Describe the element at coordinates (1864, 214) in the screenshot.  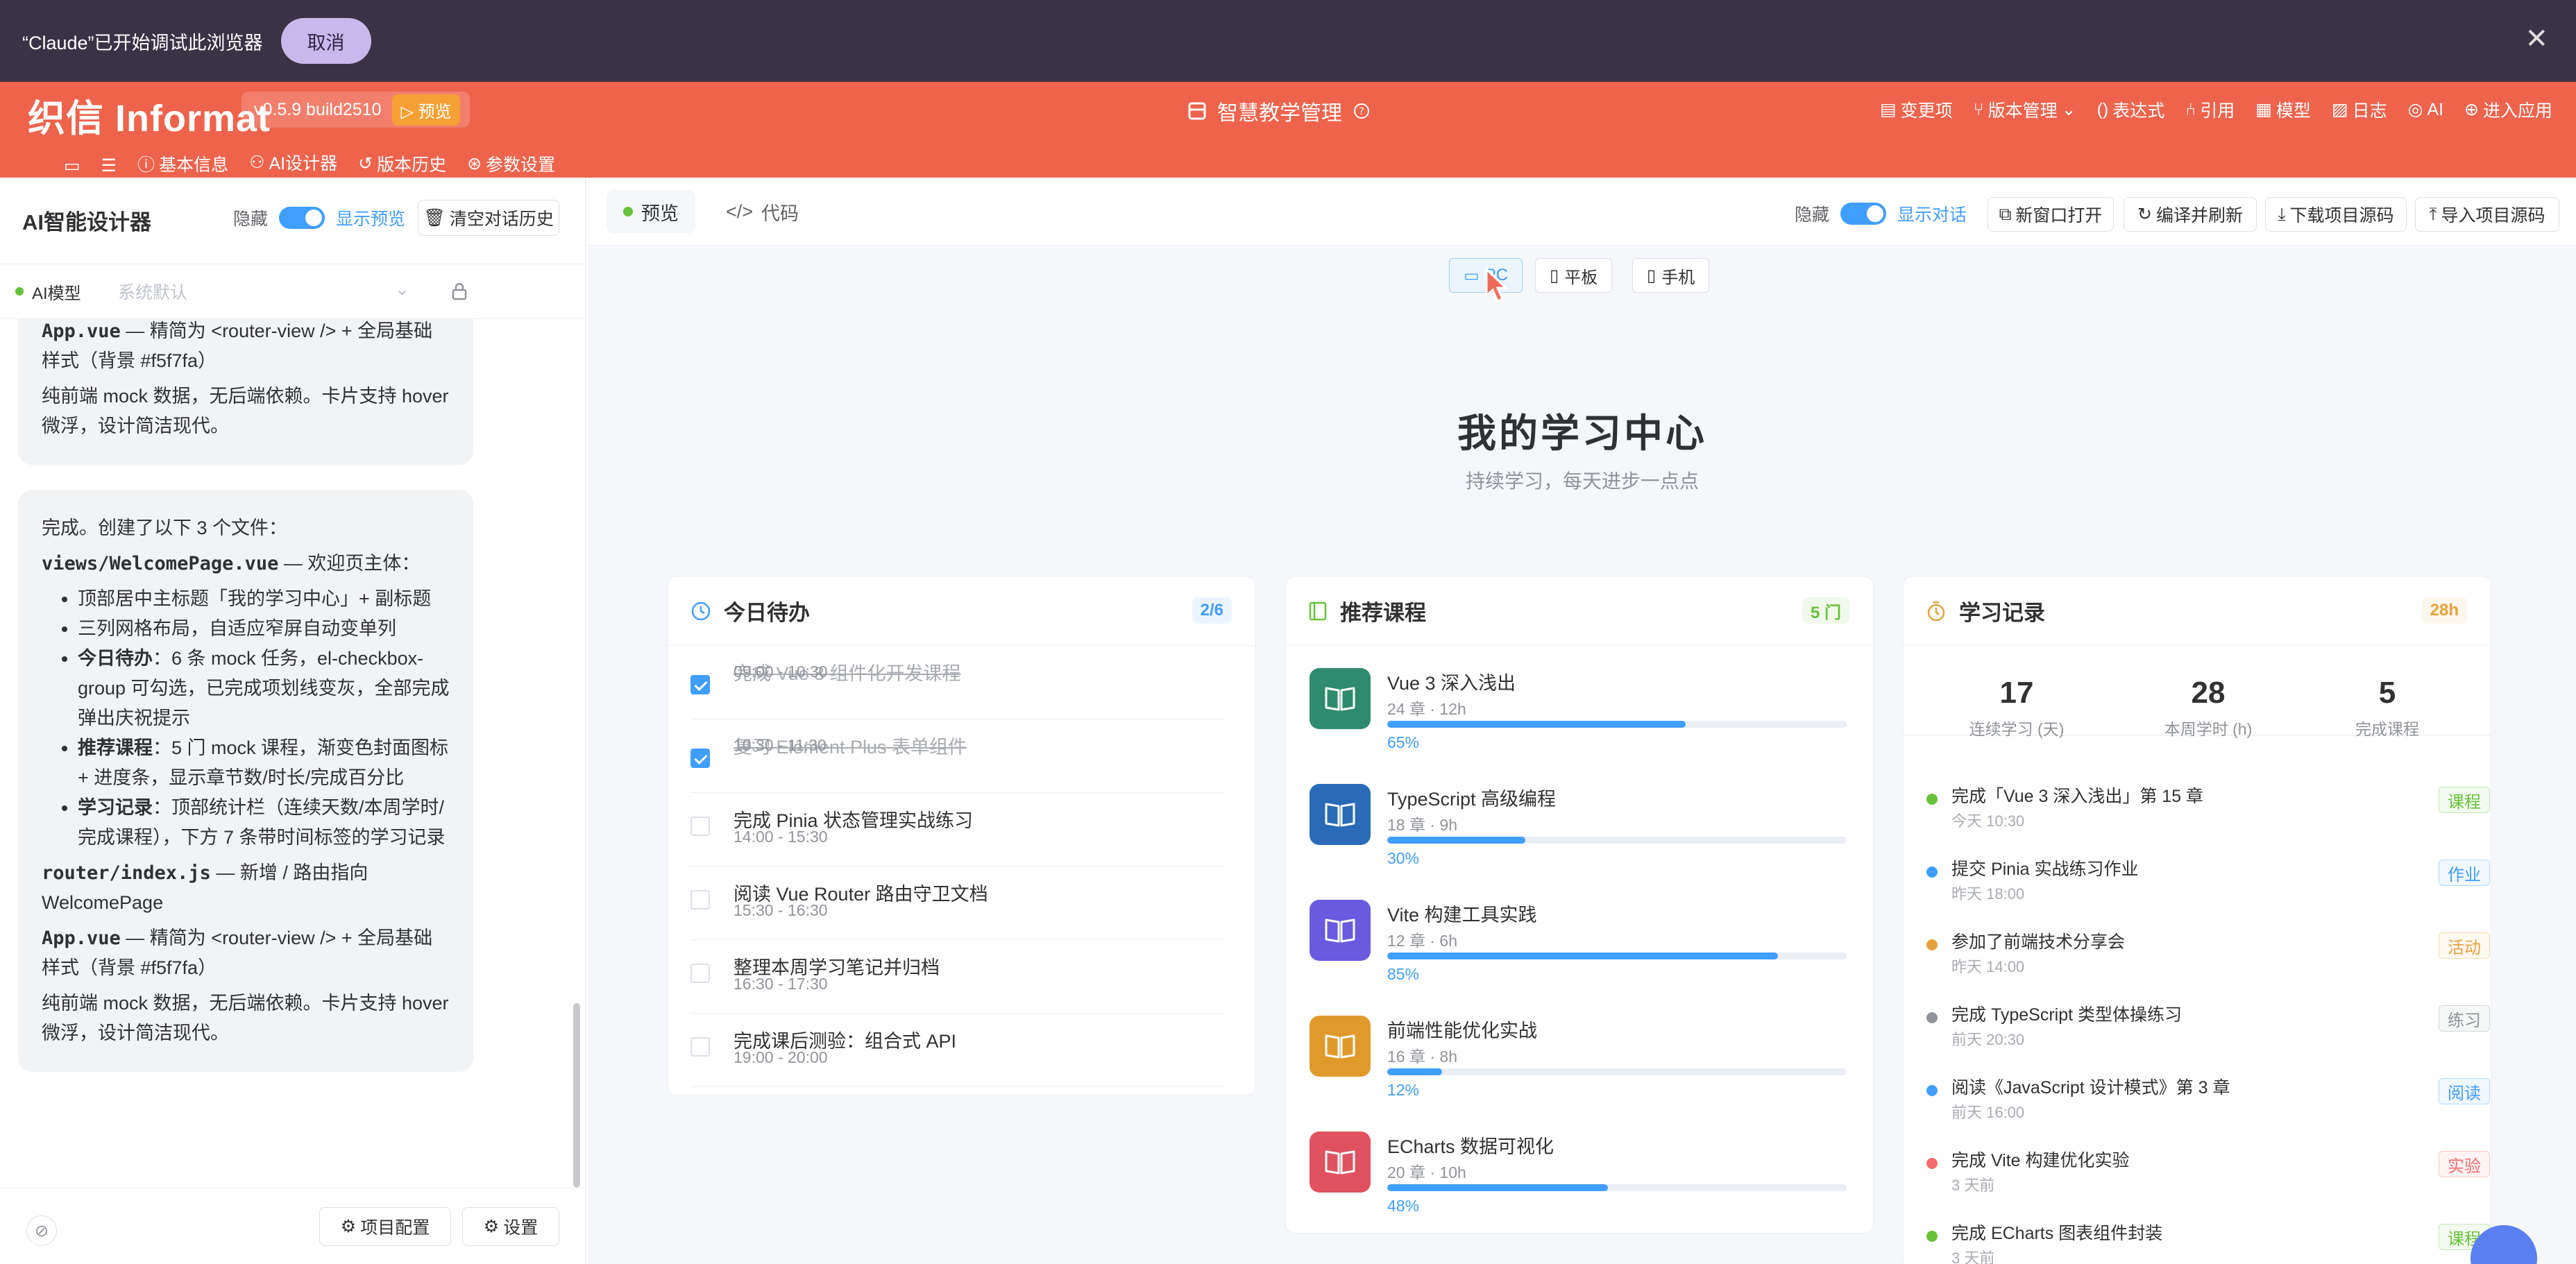
I see `chat-toggle` at that location.